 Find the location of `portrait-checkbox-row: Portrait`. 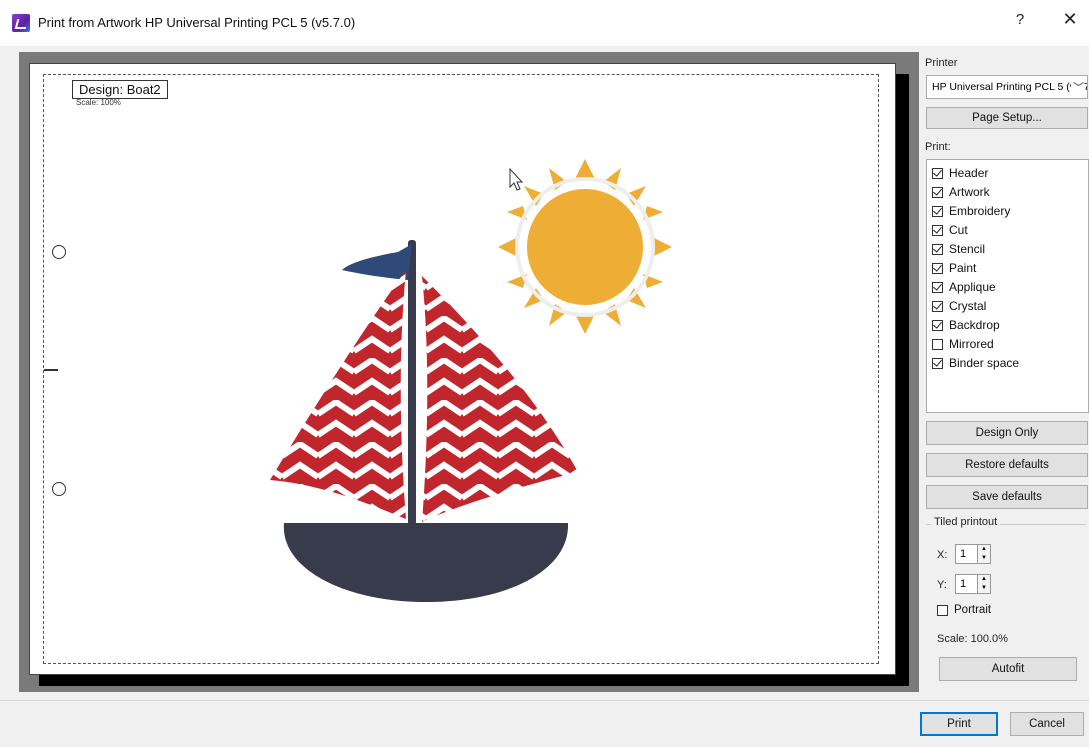

portrait-checkbox-row: Portrait is located at coordinates (964, 610).